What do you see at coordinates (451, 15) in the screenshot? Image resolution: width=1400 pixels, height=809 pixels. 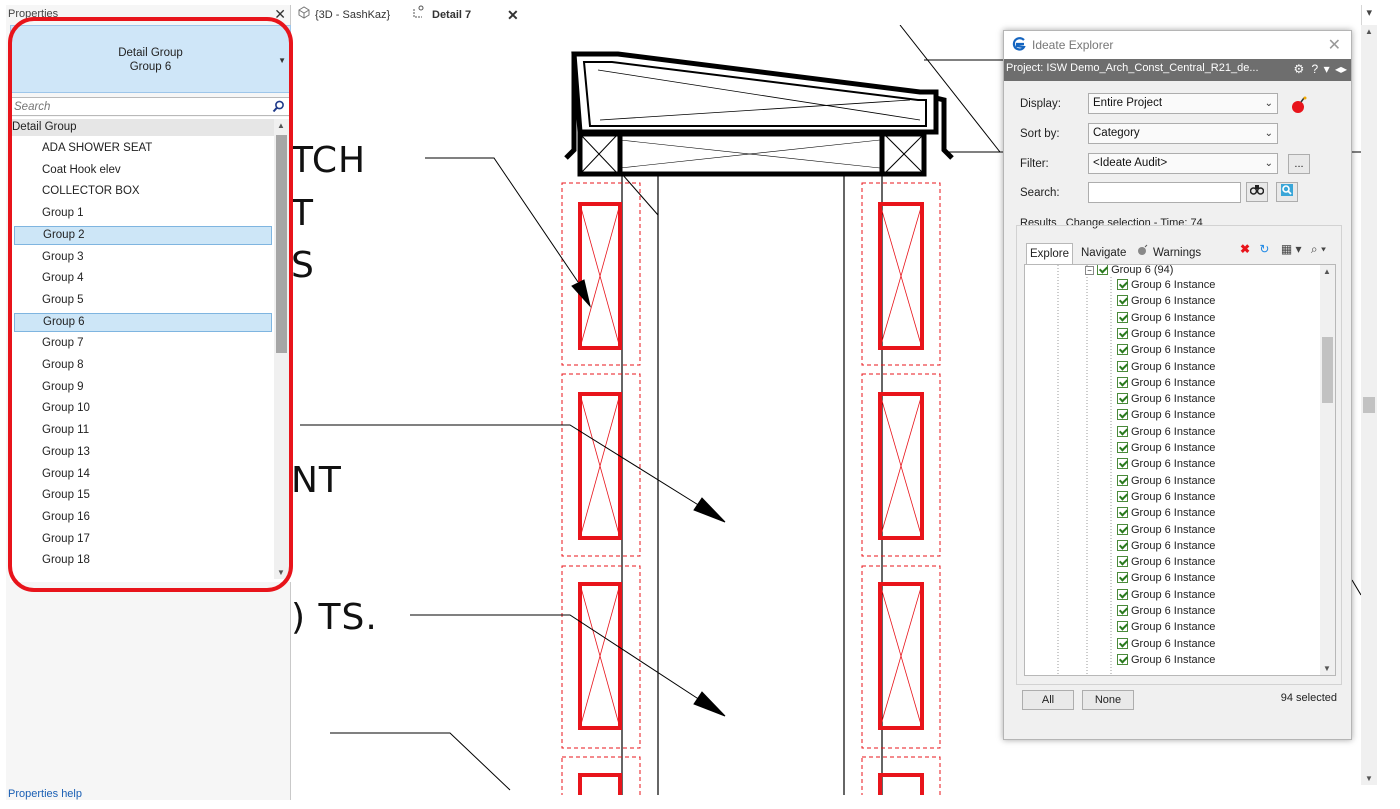 I see `tab-detail-7: Detail 7` at bounding box center [451, 15].